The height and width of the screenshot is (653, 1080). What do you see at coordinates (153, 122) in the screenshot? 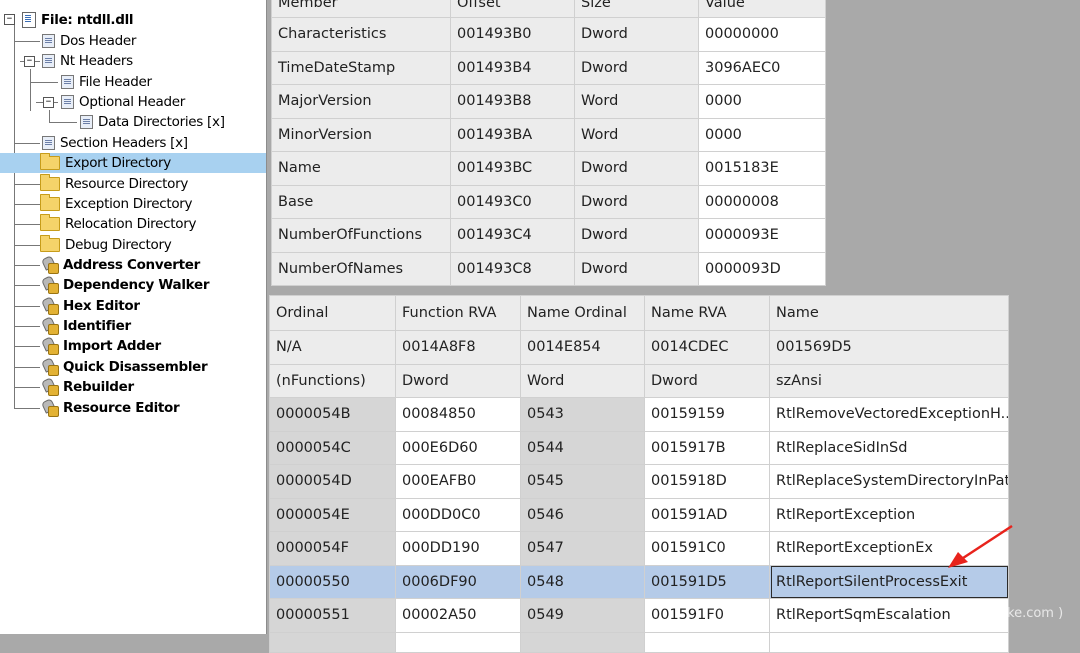
I see `tree-item-data-directories: Data Directories [x]` at bounding box center [153, 122].